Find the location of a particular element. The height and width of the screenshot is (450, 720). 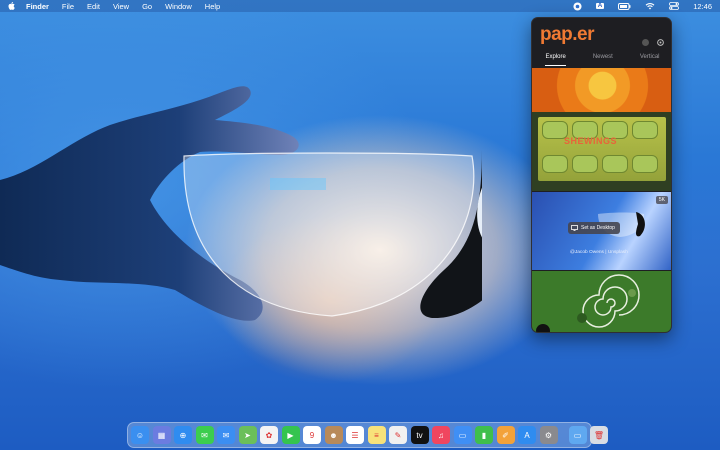

resolution-badge: 5K is located at coordinates (661, 200).